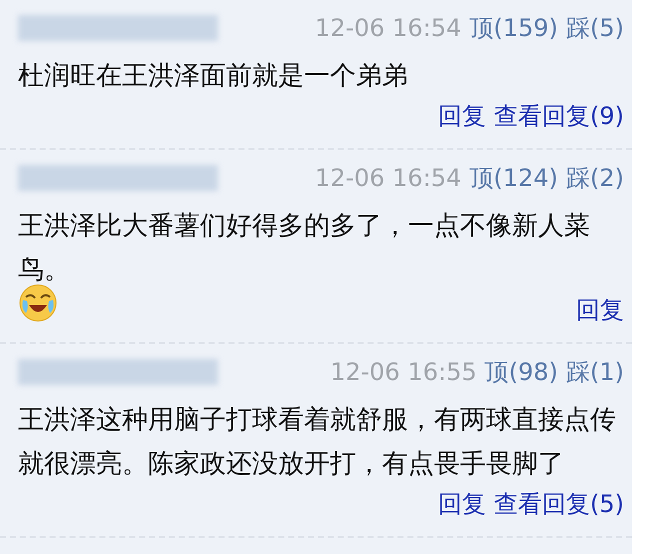 The width and height of the screenshot is (660, 554). Describe the element at coordinates (595, 28) in the screenshot. I see `downvote-link: 踩(5)` at that location.